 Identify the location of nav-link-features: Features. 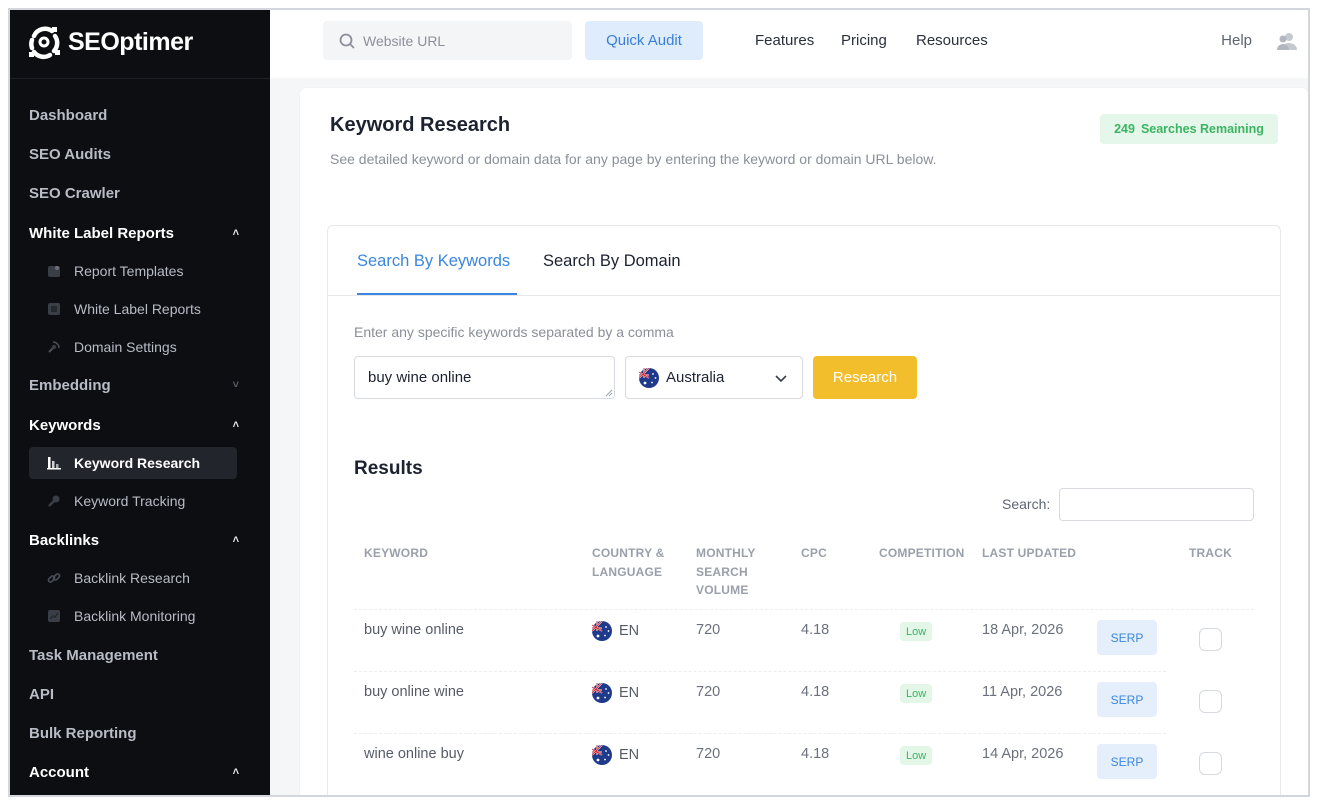
(784, 40).